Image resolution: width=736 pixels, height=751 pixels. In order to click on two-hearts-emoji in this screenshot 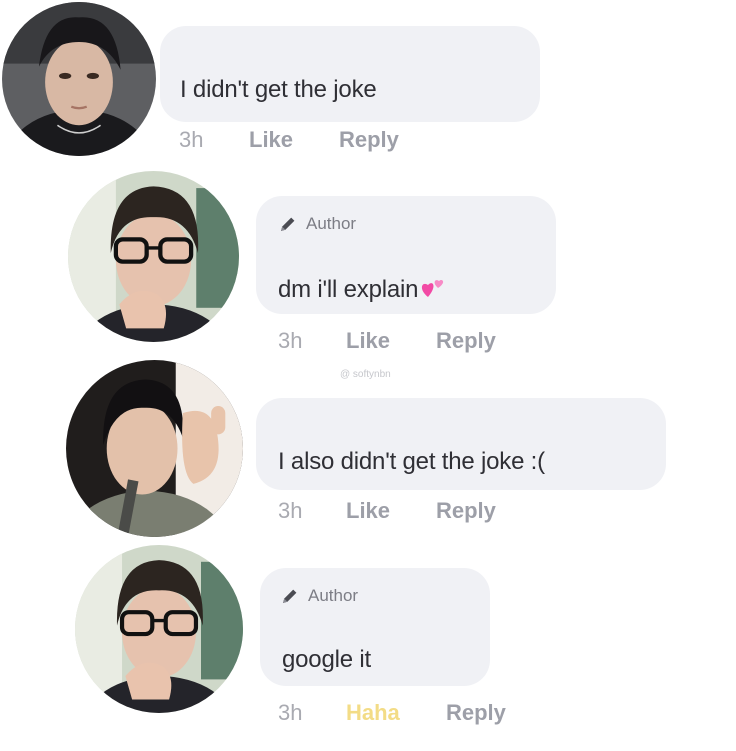, I will do `click(433, 288)`.